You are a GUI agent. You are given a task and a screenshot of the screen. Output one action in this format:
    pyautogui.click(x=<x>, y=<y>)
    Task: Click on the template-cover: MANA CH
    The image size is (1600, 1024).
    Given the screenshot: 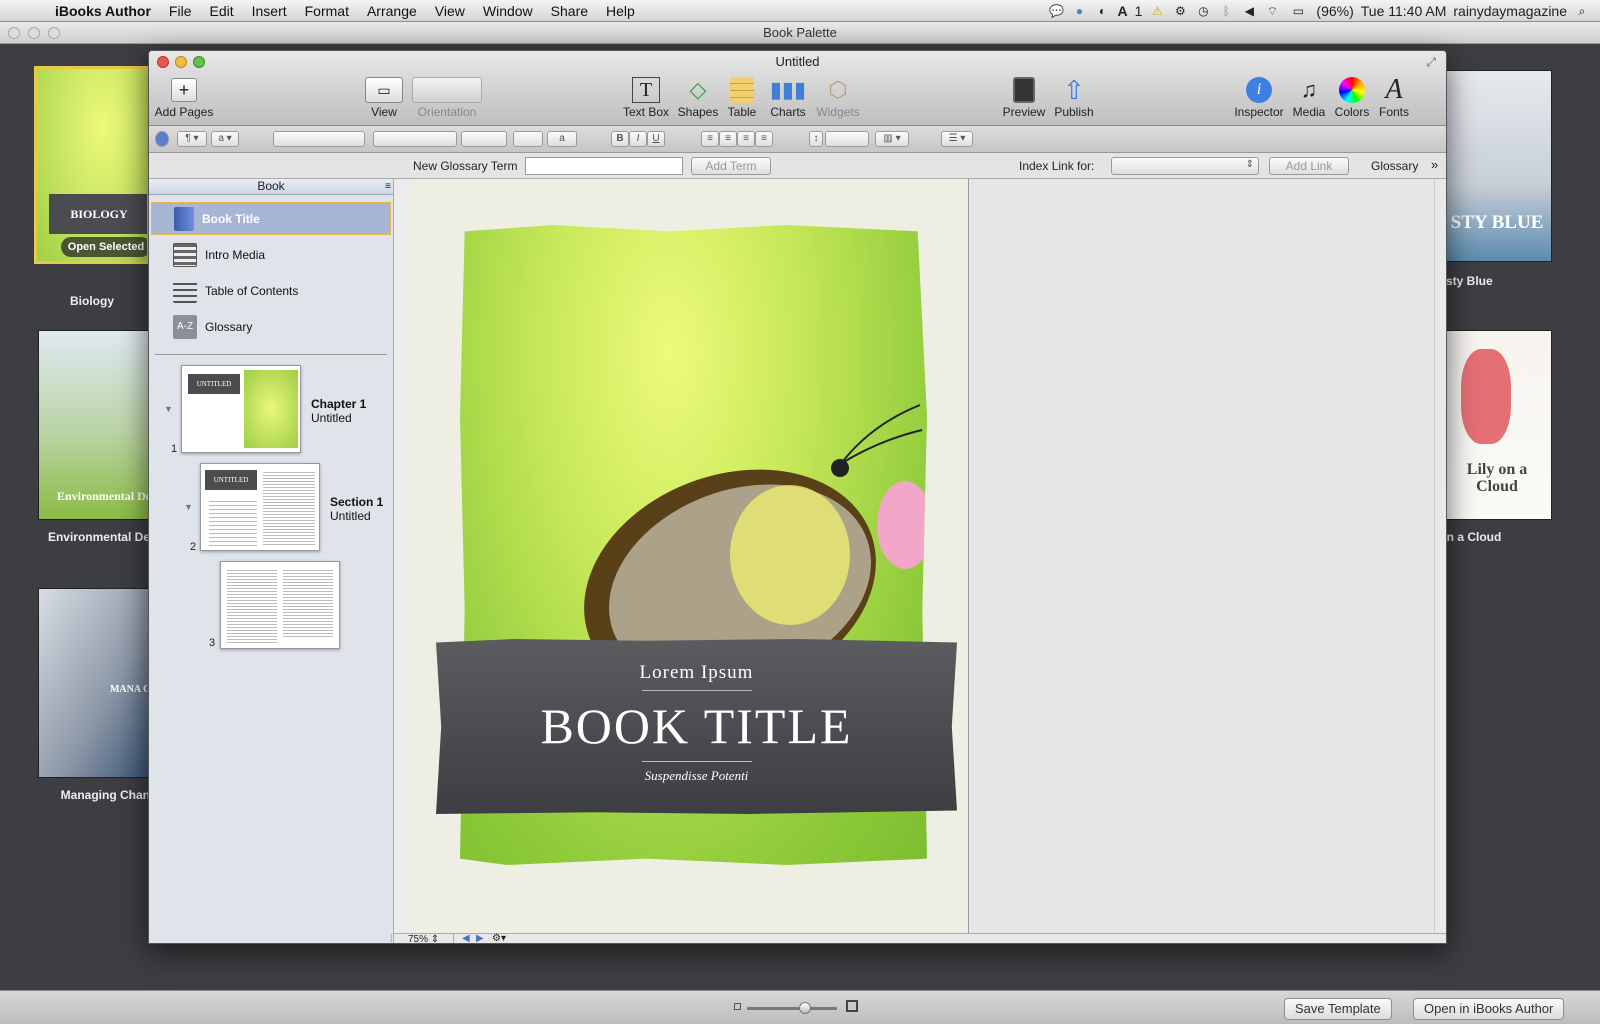 What is the action you would take?
    pyautogui.click(x=94, y=683)
    